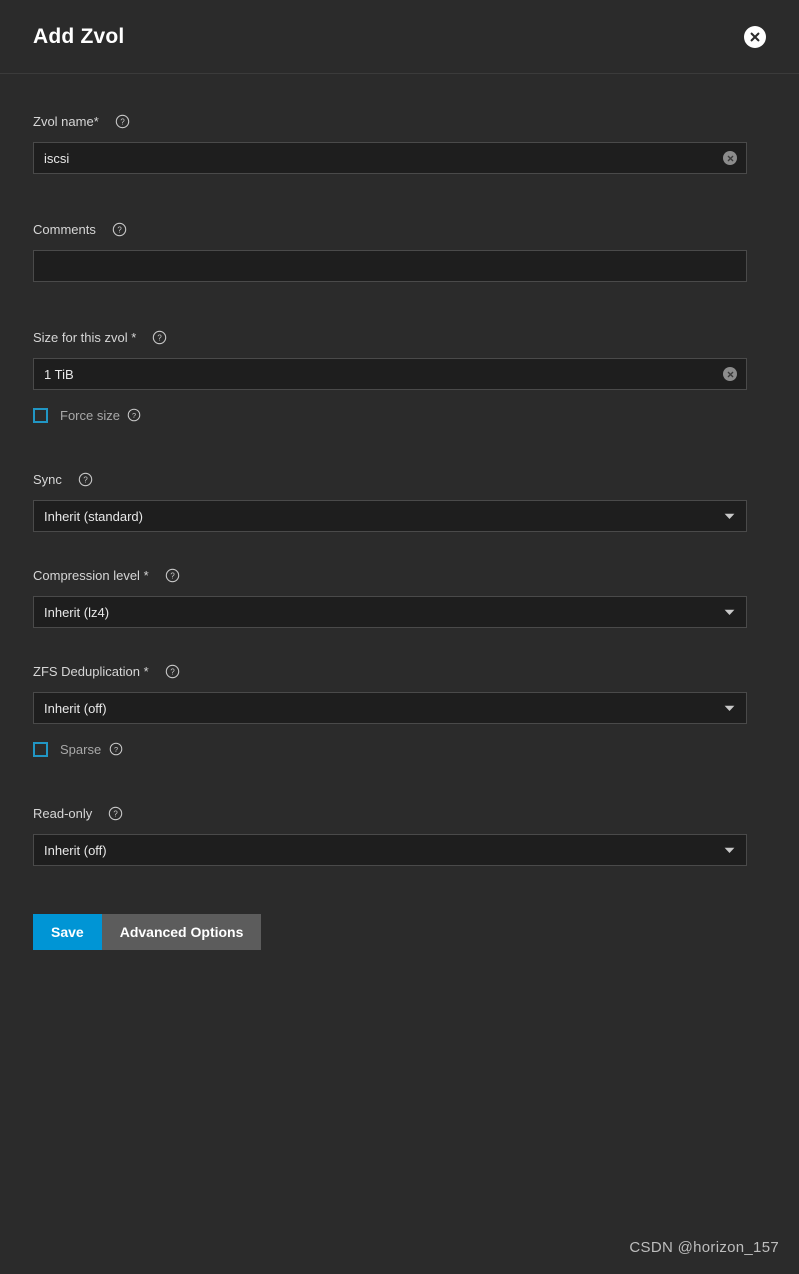 Image resolution: width=799 pixels, height=1274 pixels. What do you see at coordinates (64, 229) in the screenshot?
I see `comments-label: Comments` at bounding box center [64, 229].